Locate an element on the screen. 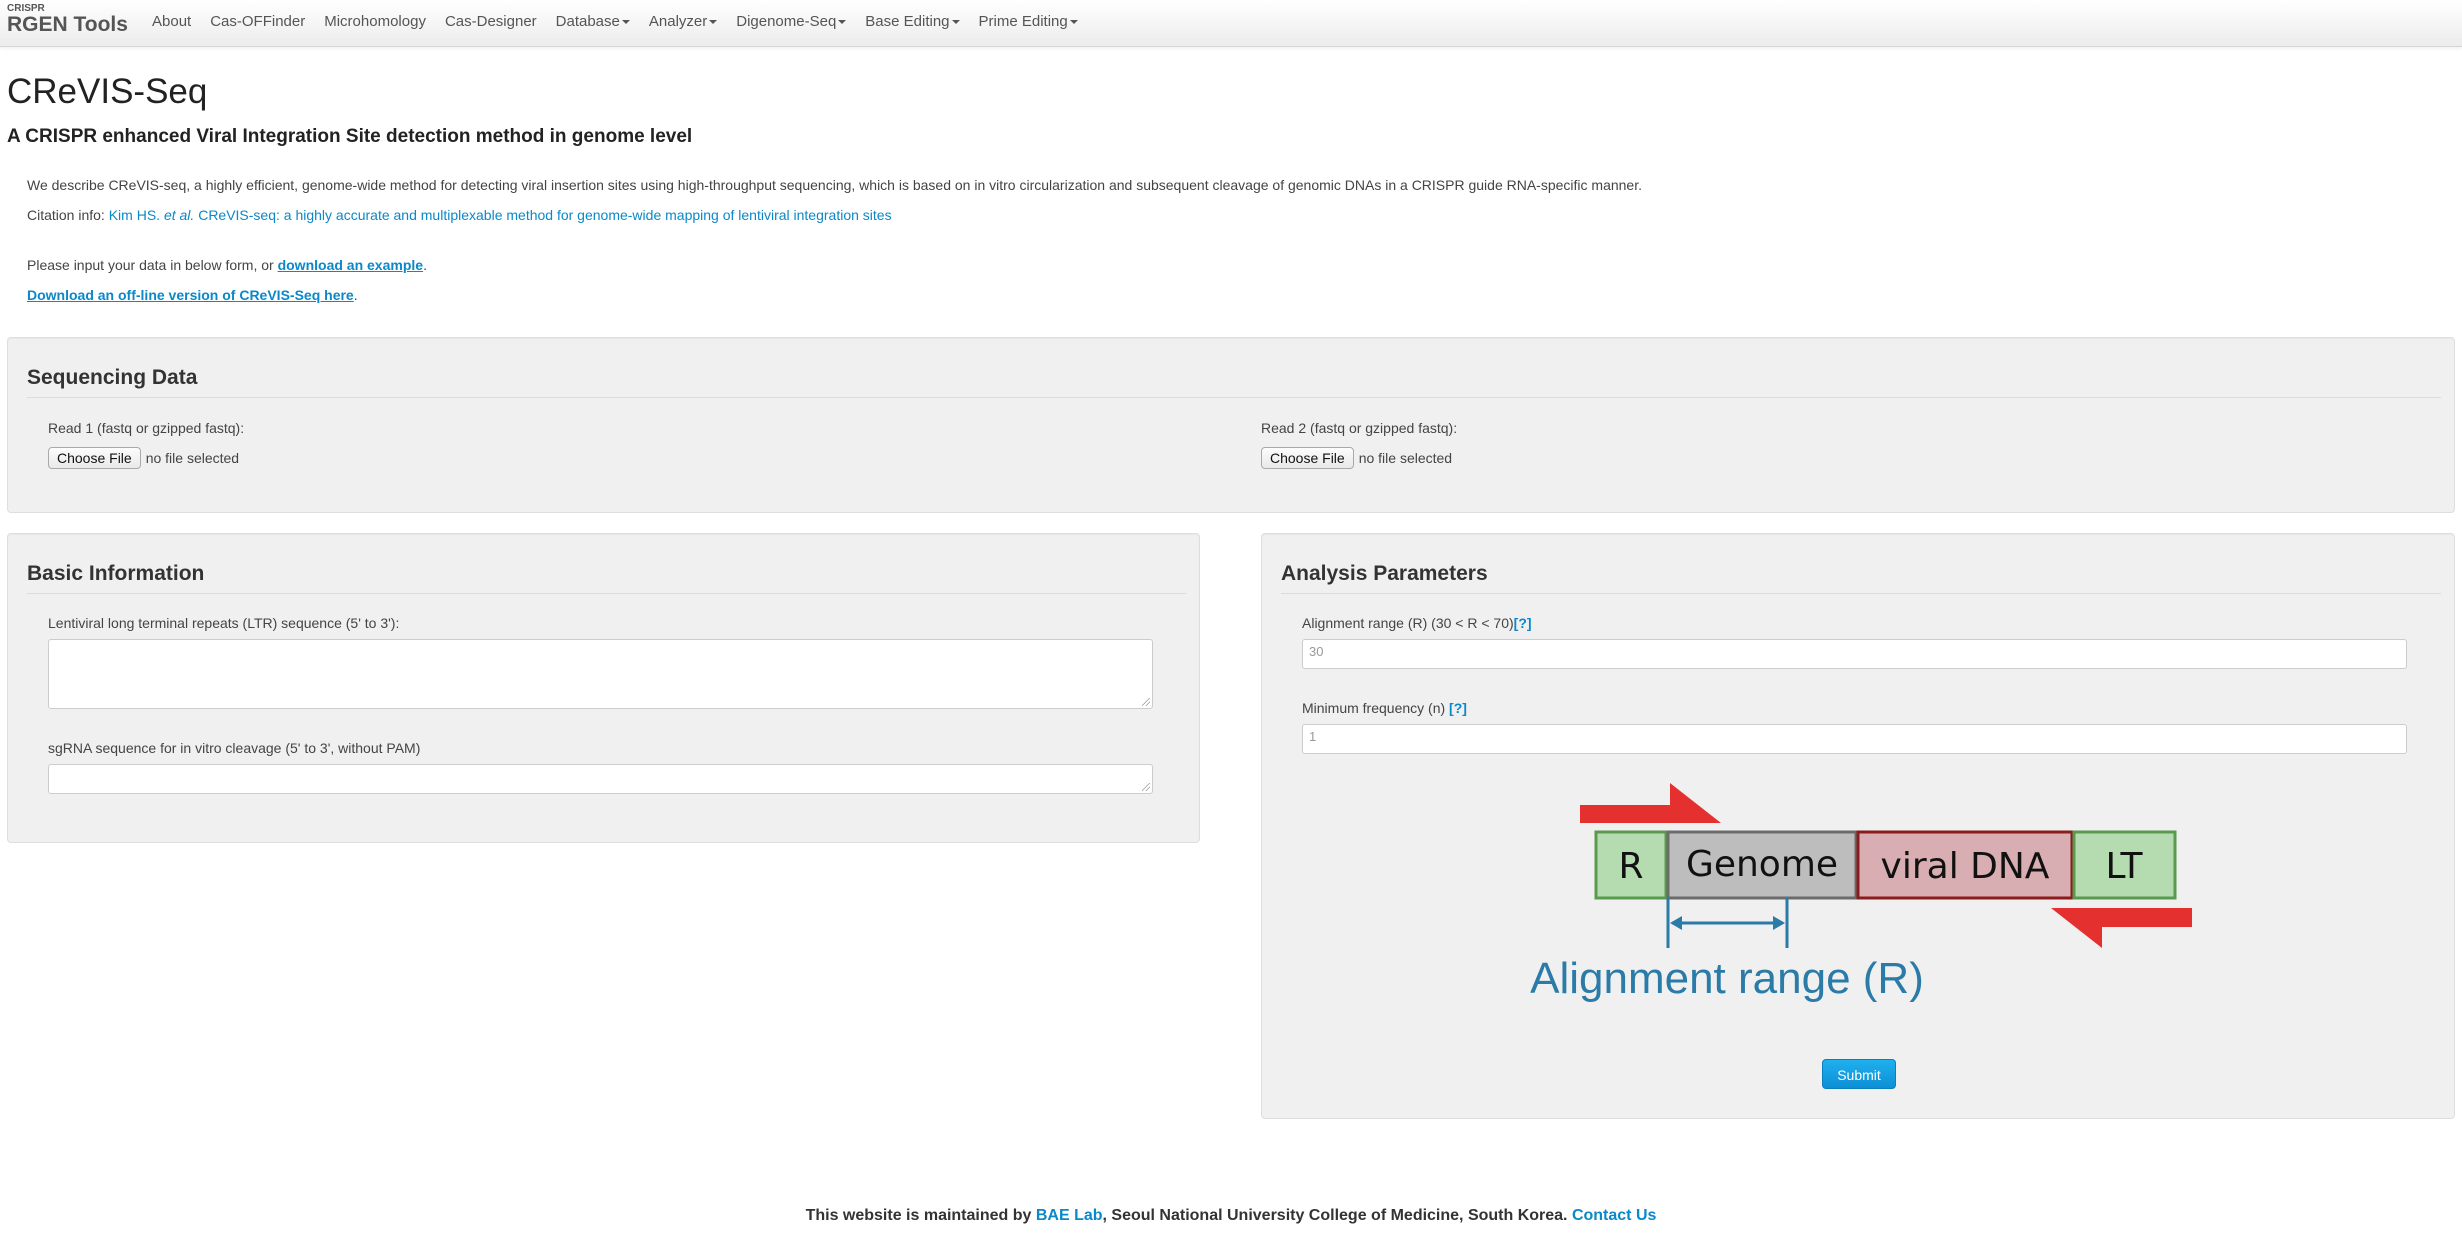 Image resolution: width=2462 pixels, height=1247 pixels. nav-item-base-editing: Base Editing is located at coordinates (912, 21).